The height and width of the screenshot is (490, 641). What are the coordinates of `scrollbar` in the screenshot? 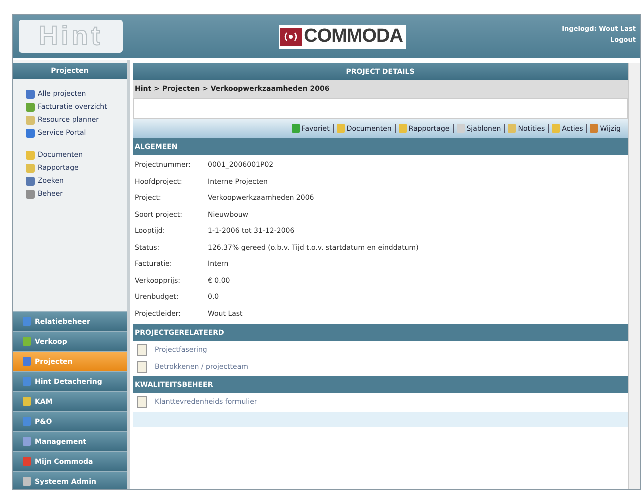 It's located at (634, 276).